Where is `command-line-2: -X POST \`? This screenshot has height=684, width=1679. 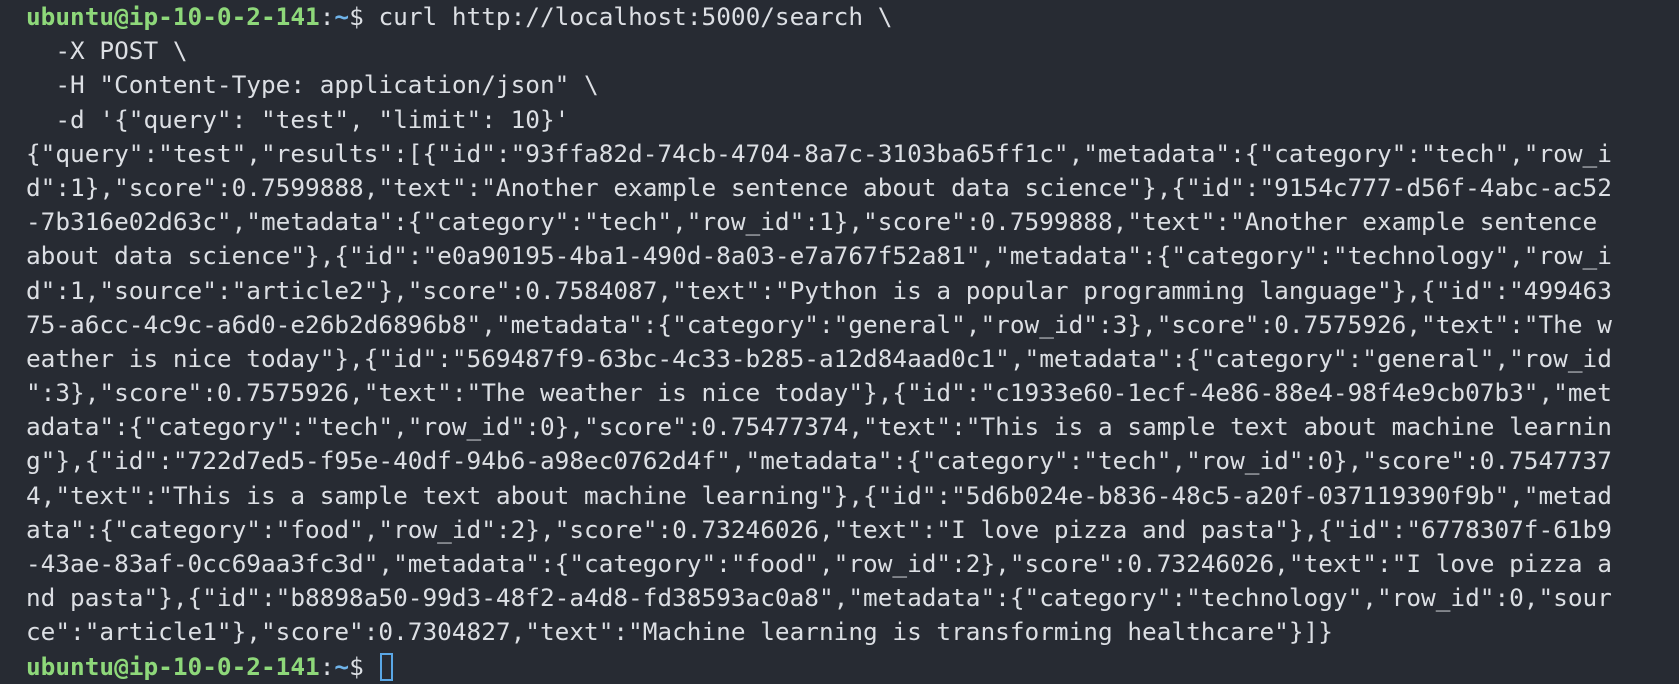 command-line-2: -X POST \ is located at coordinates (107, 51).